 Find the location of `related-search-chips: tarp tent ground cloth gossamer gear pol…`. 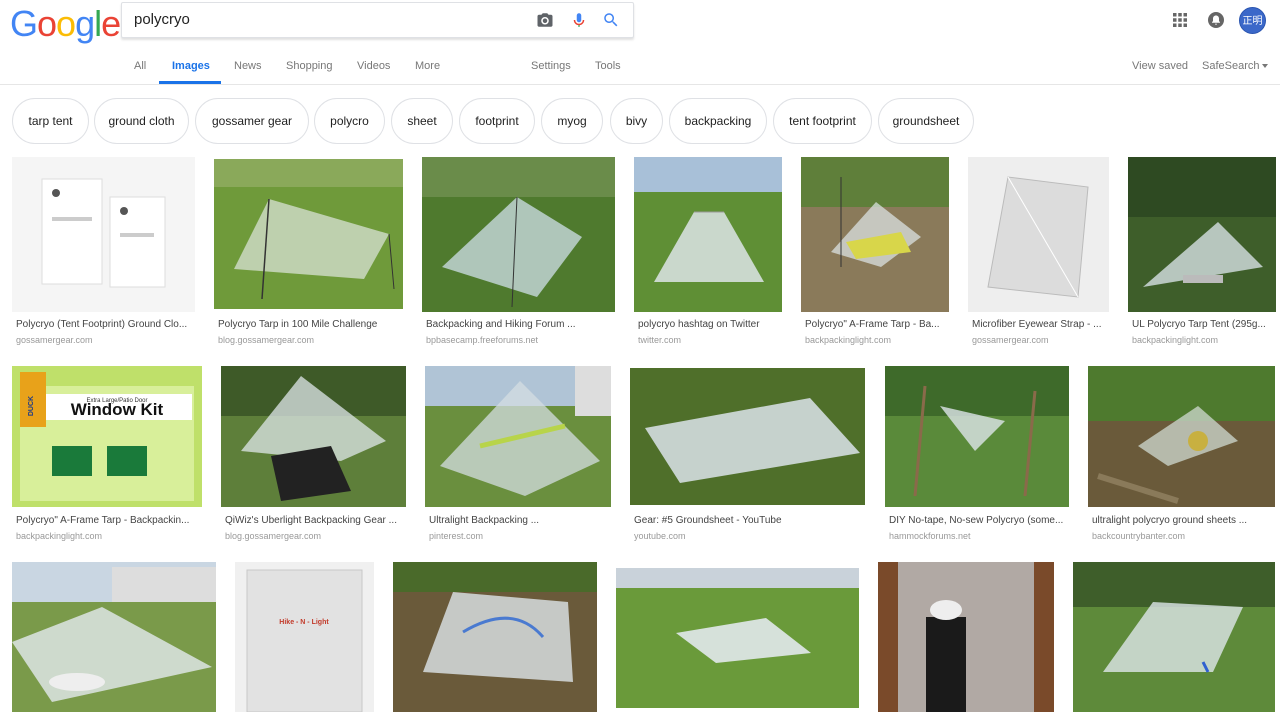

related-search-chips: tarp tent ground cloth gossamer gear pol… is located at coordinates (640, 121).